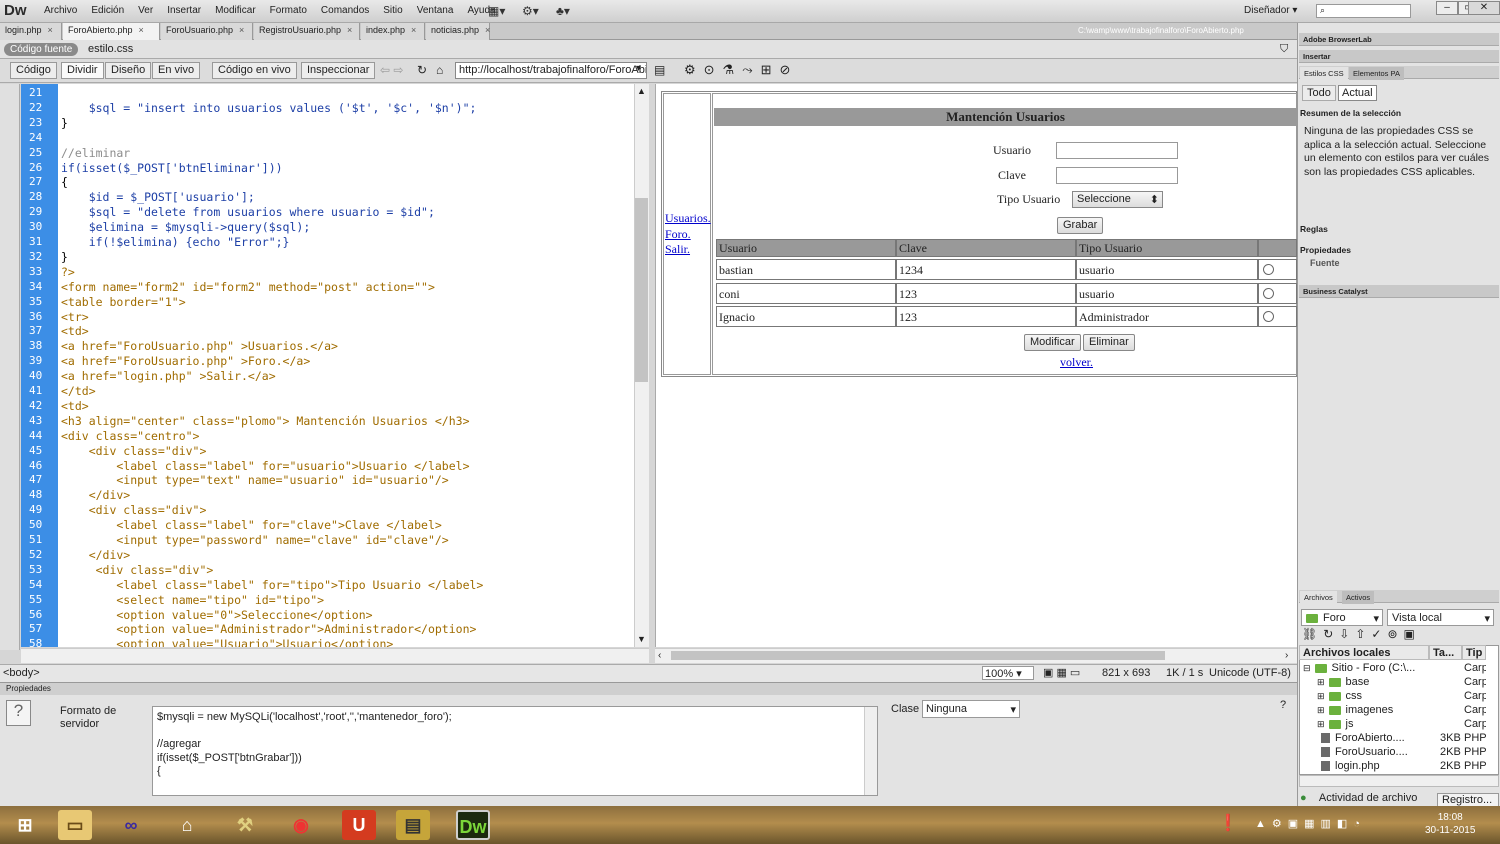 Image resolution: width=1500 pixels, height=844 pixels. I want to click on code-line: //eliminar, so click(95, 153).